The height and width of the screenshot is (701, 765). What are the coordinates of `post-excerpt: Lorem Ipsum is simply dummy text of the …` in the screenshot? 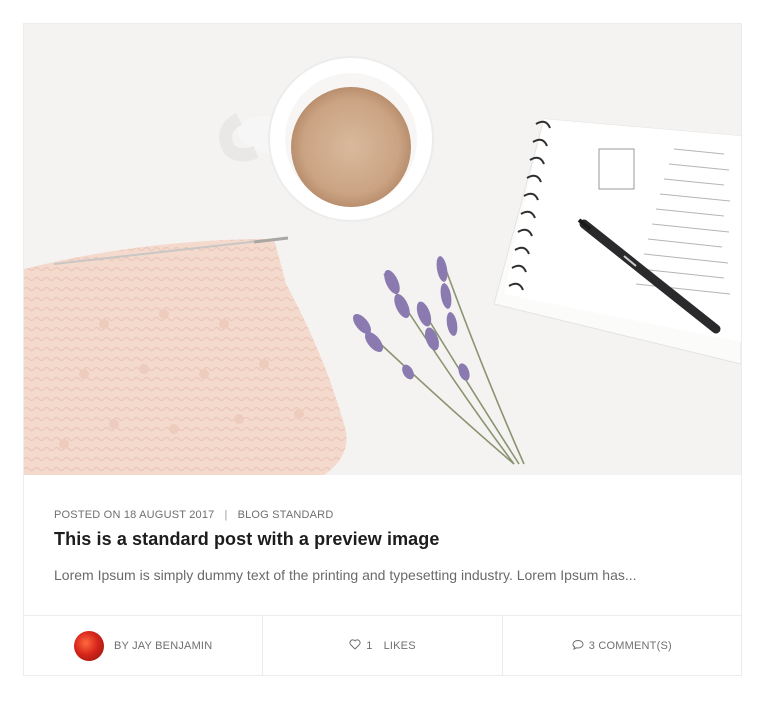 It's located at (345, 575).